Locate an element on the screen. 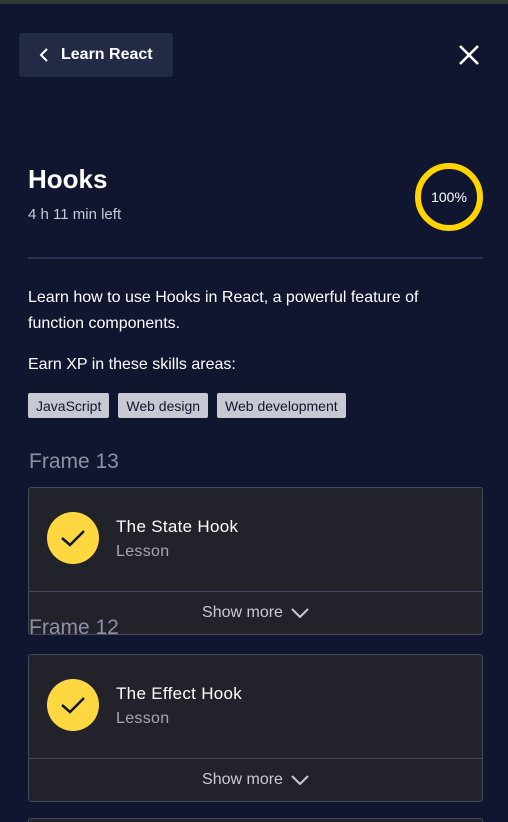  progress-ring: 100% is located at coordinates (449, 197).